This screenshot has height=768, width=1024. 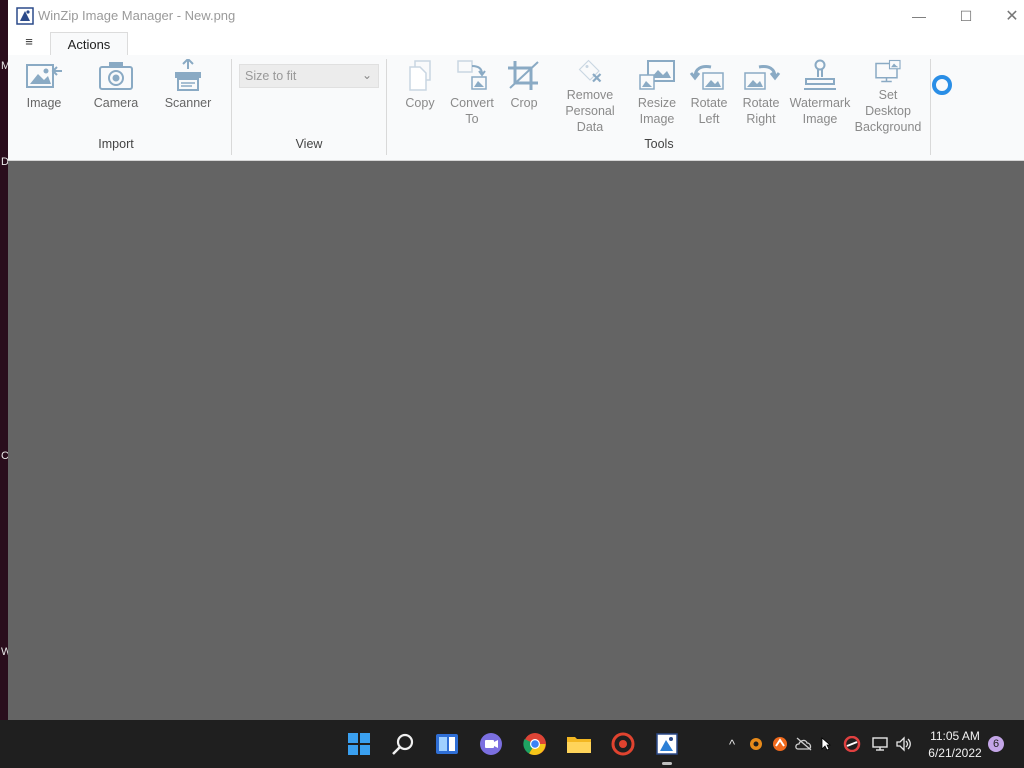 I want to click on resize-image-icon, so click(x=657, y=75).